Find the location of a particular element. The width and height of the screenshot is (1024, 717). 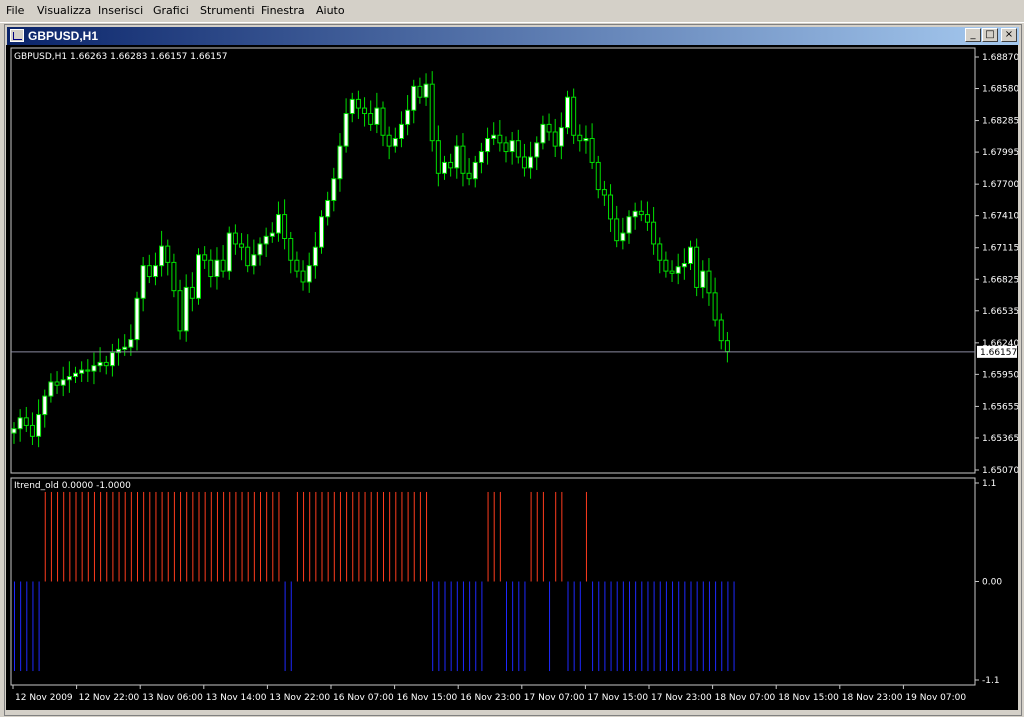

menu-strumenti: Strumenti is located at coordinates (227, 10).